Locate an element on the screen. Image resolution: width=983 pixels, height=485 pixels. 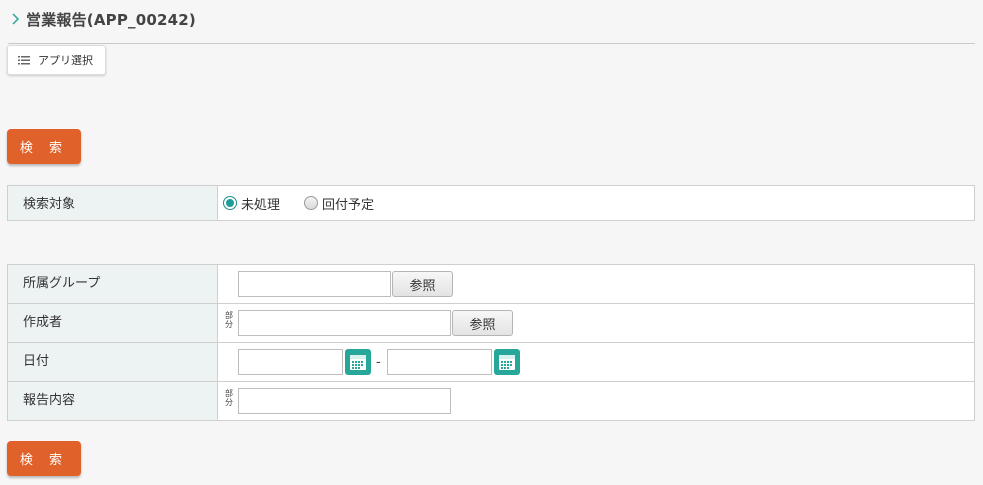
chevron-right-icon is located at coordinates (15, 19).